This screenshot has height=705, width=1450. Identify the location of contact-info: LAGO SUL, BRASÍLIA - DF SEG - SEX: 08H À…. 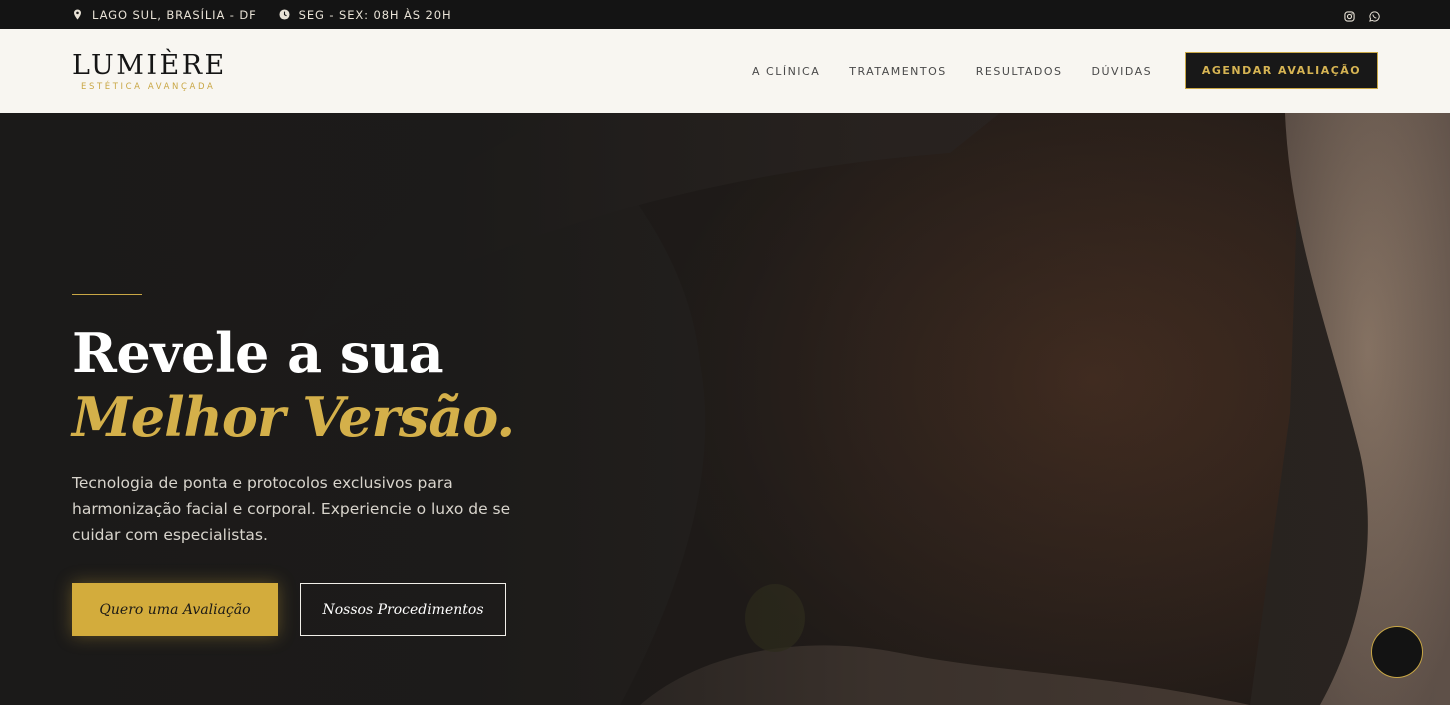
(262, 14).